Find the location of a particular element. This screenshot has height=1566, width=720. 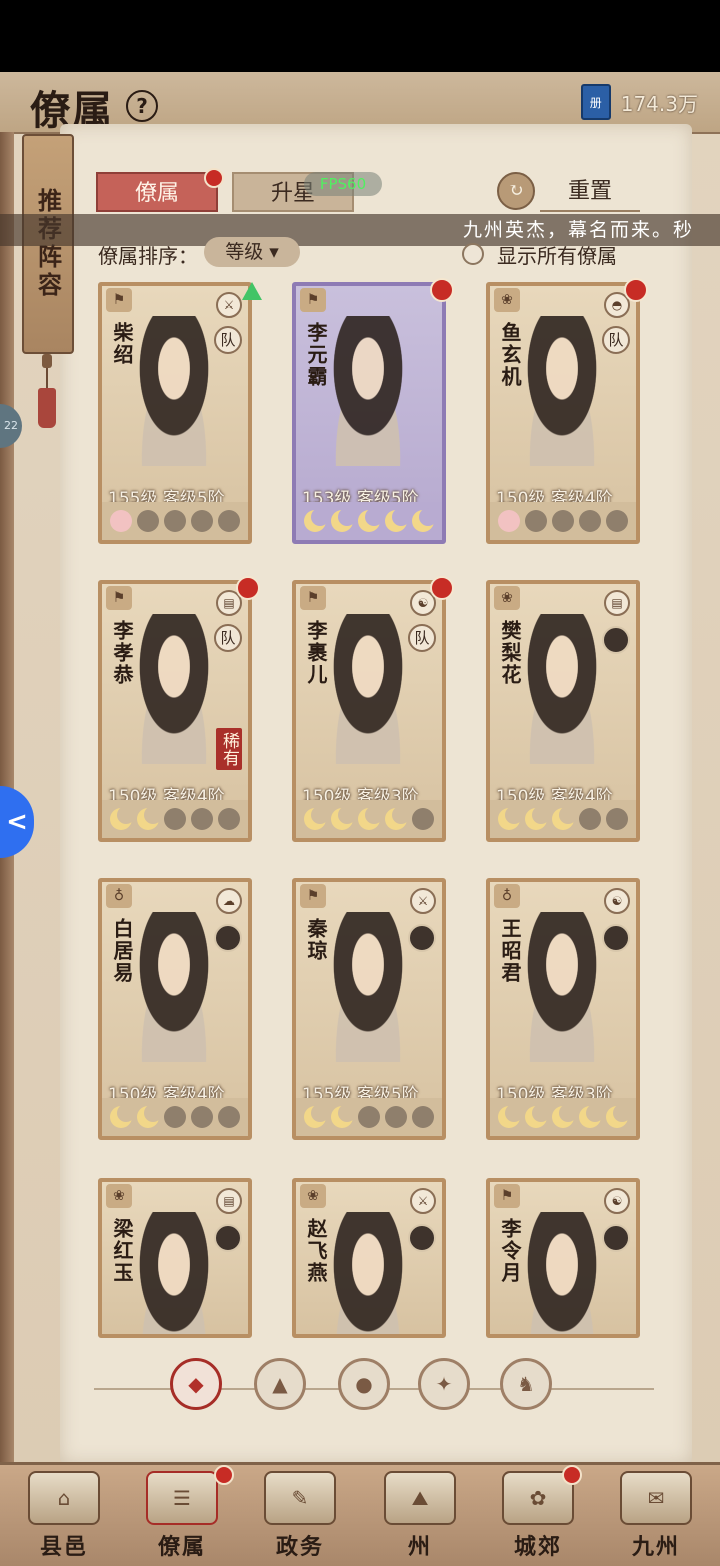

nav-nine-provinces: ✉ 九州 is located at coordinates (656, 1516).